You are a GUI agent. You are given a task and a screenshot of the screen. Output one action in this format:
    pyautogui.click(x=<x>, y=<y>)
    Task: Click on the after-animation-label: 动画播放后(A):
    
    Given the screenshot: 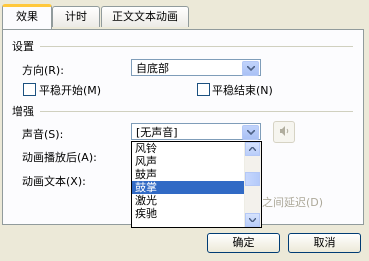 What is the action you would take?
    pyautogui.click(x=59, y=157)
    